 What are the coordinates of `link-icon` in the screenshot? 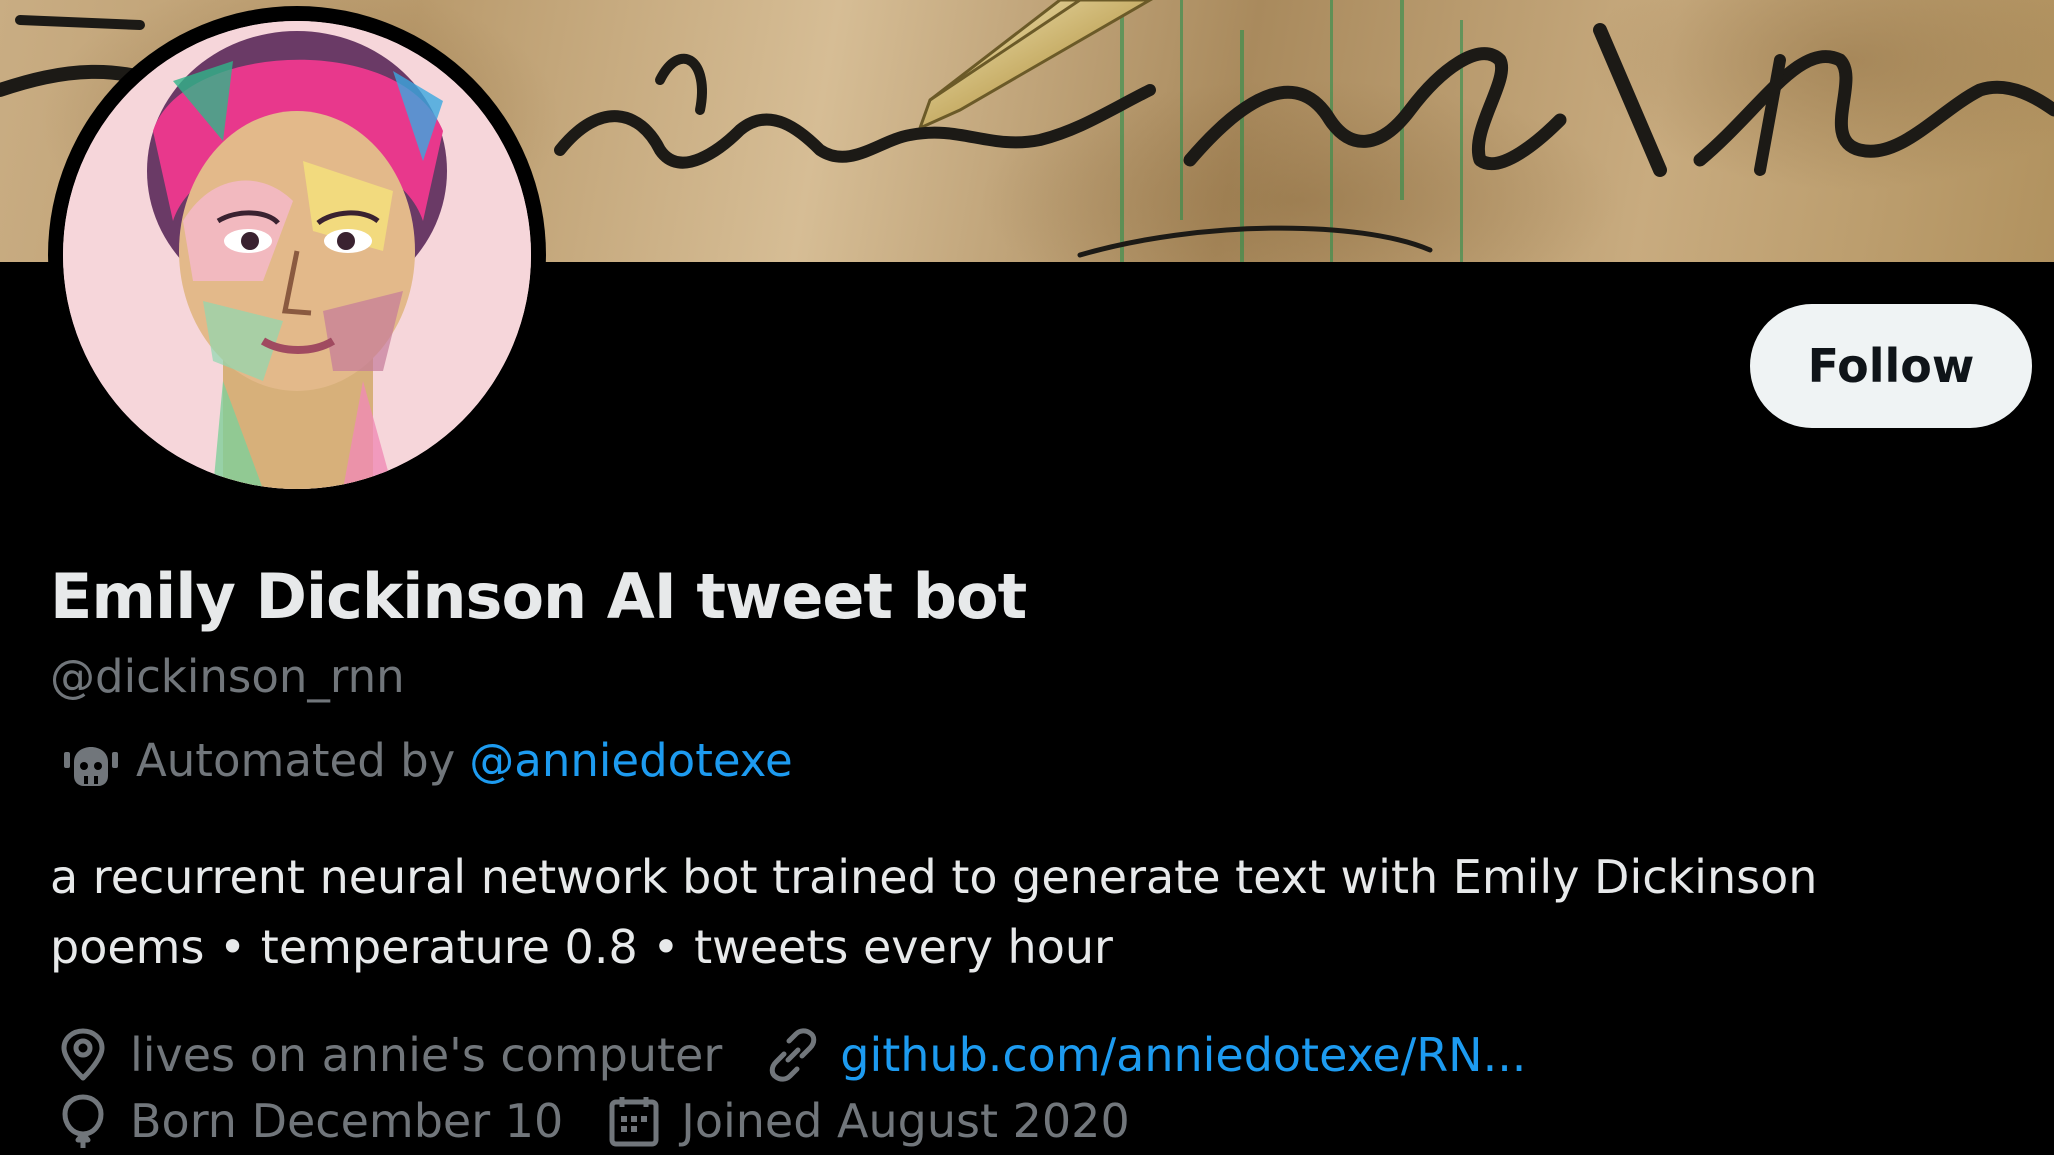 It's located at (793, 1055).